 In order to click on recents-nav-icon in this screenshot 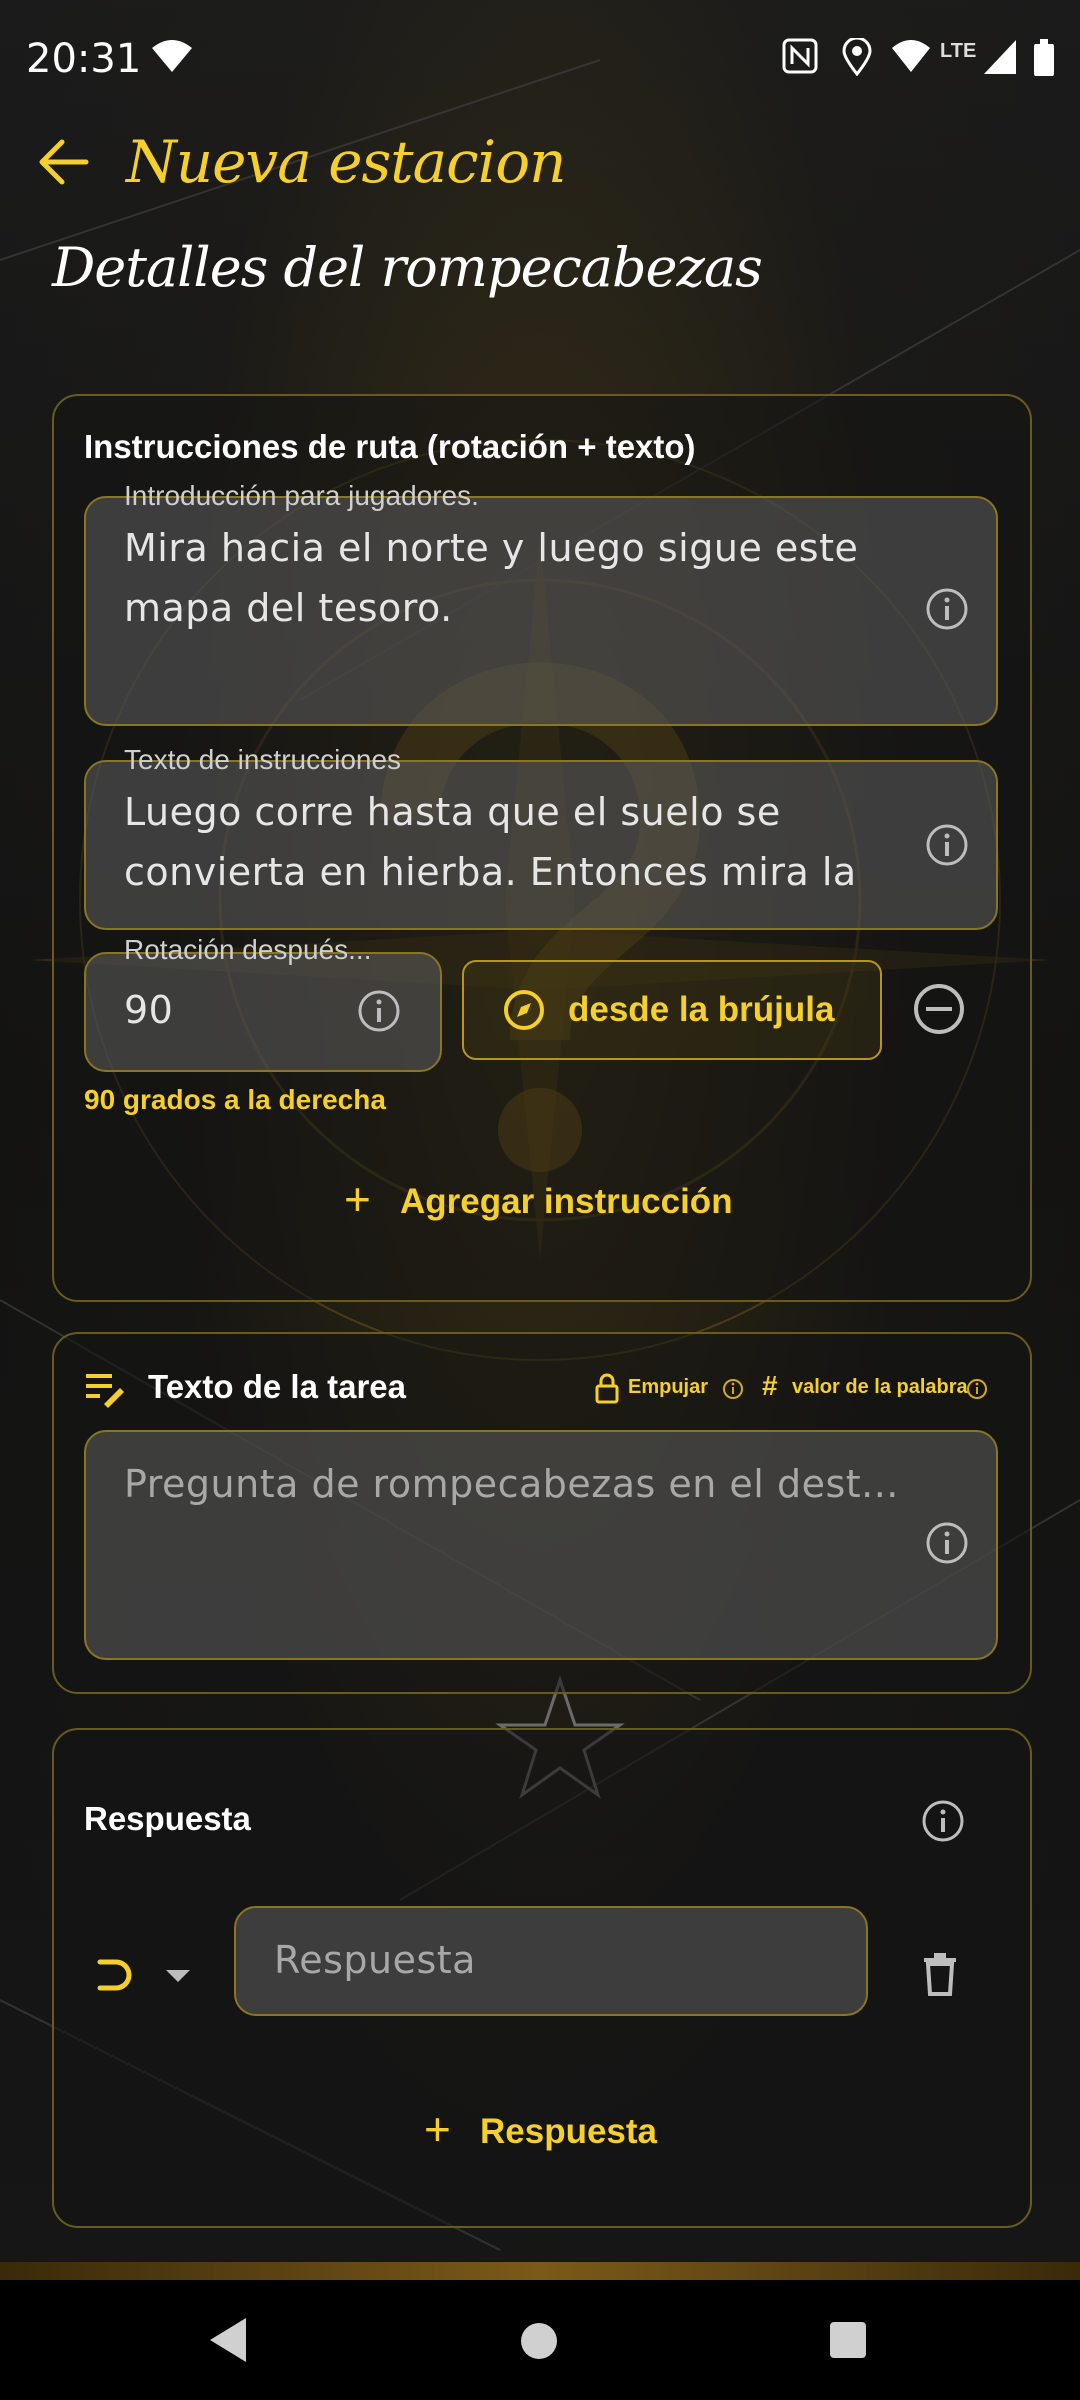, I will do `click(848, 2340)`.